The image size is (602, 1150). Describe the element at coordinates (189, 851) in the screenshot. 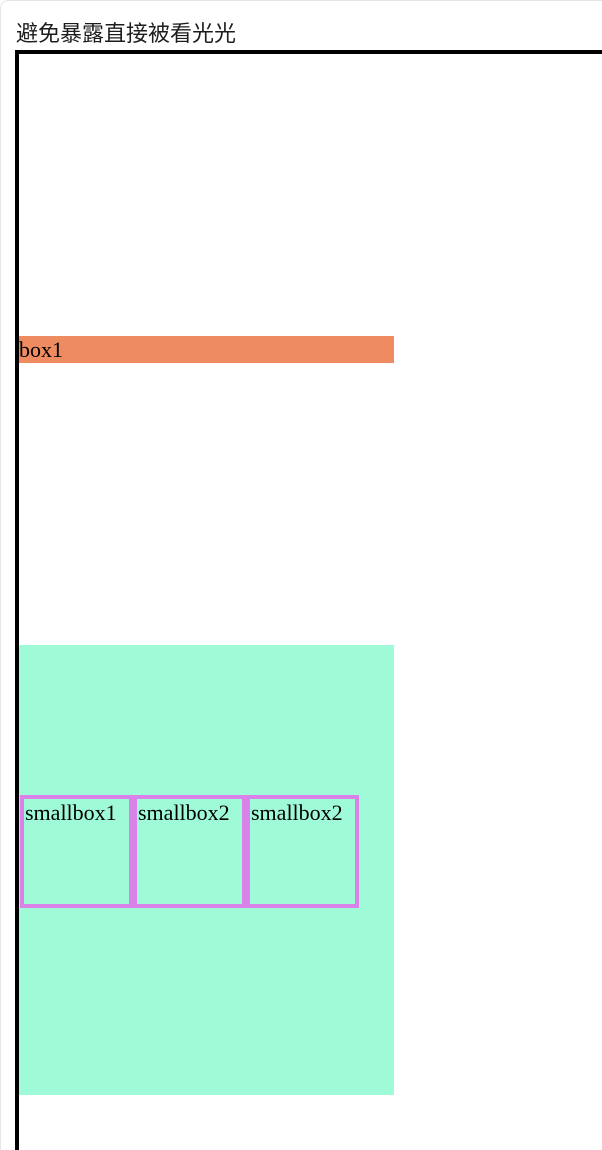

I see `smallbox-2: smallbox2` at that location.